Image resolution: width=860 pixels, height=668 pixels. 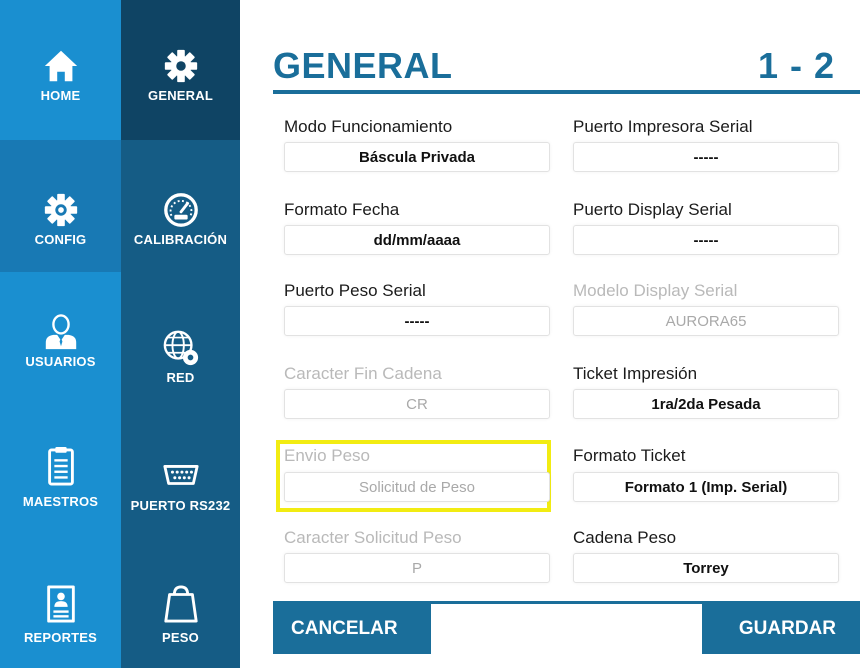 I want to click on save-button: GUARDAR, so click(x=781, y=629).